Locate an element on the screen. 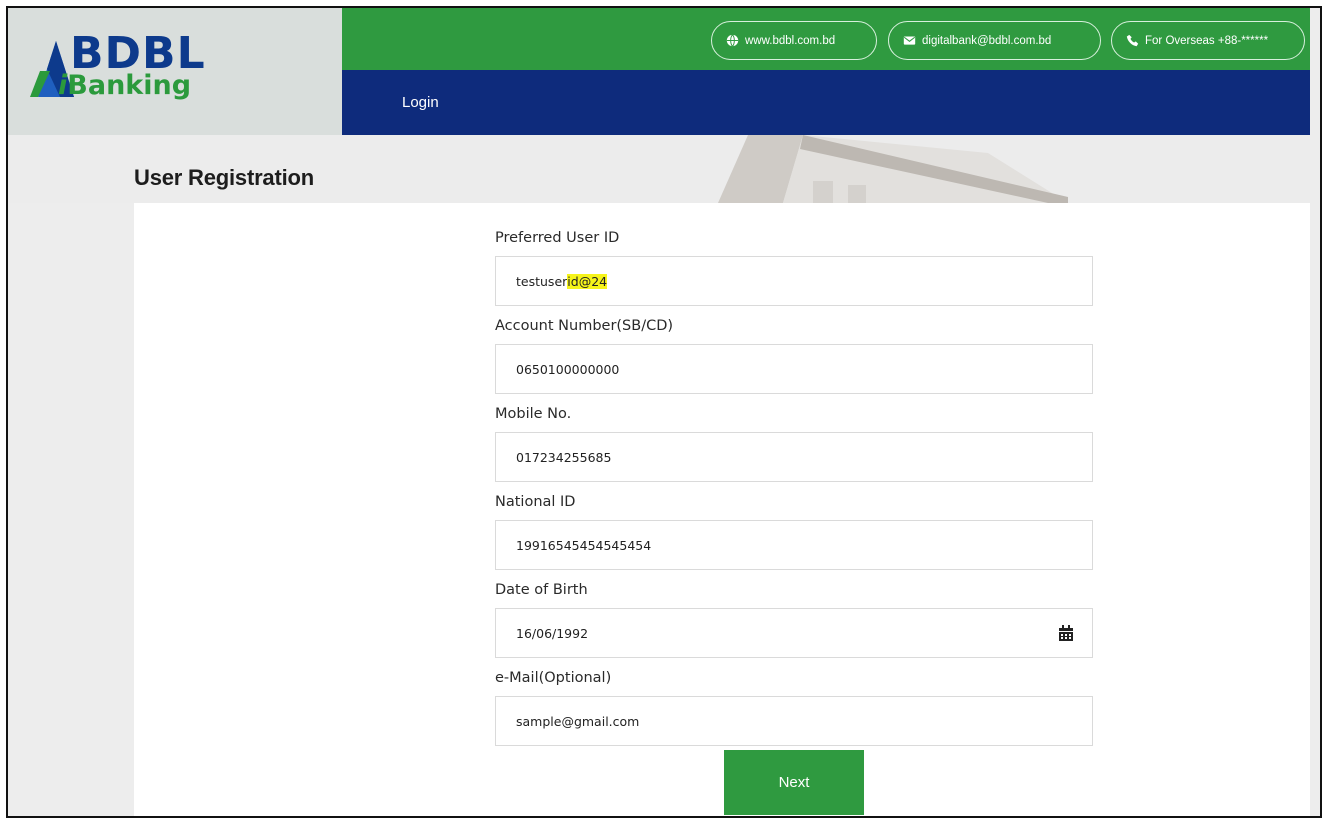 The image size is (1333, 823). email-field is located at coordinates (794, 721).